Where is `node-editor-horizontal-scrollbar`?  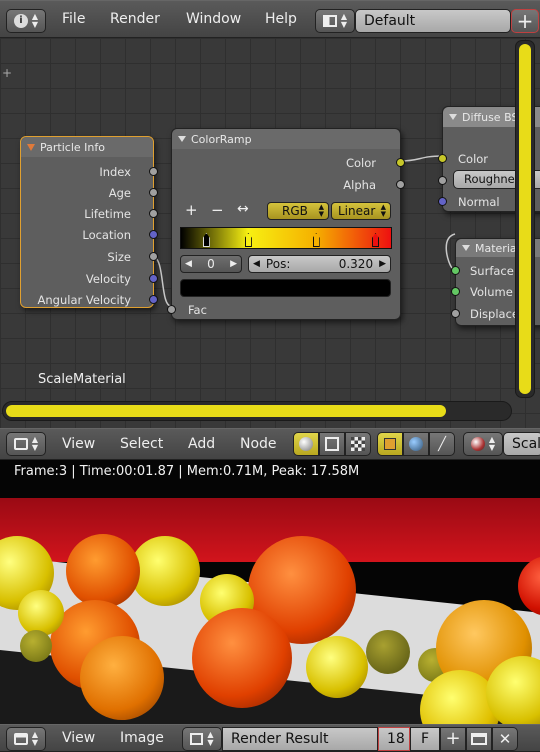 node-editor-horizontal-scrollbar is located at coordinates (257, 411).